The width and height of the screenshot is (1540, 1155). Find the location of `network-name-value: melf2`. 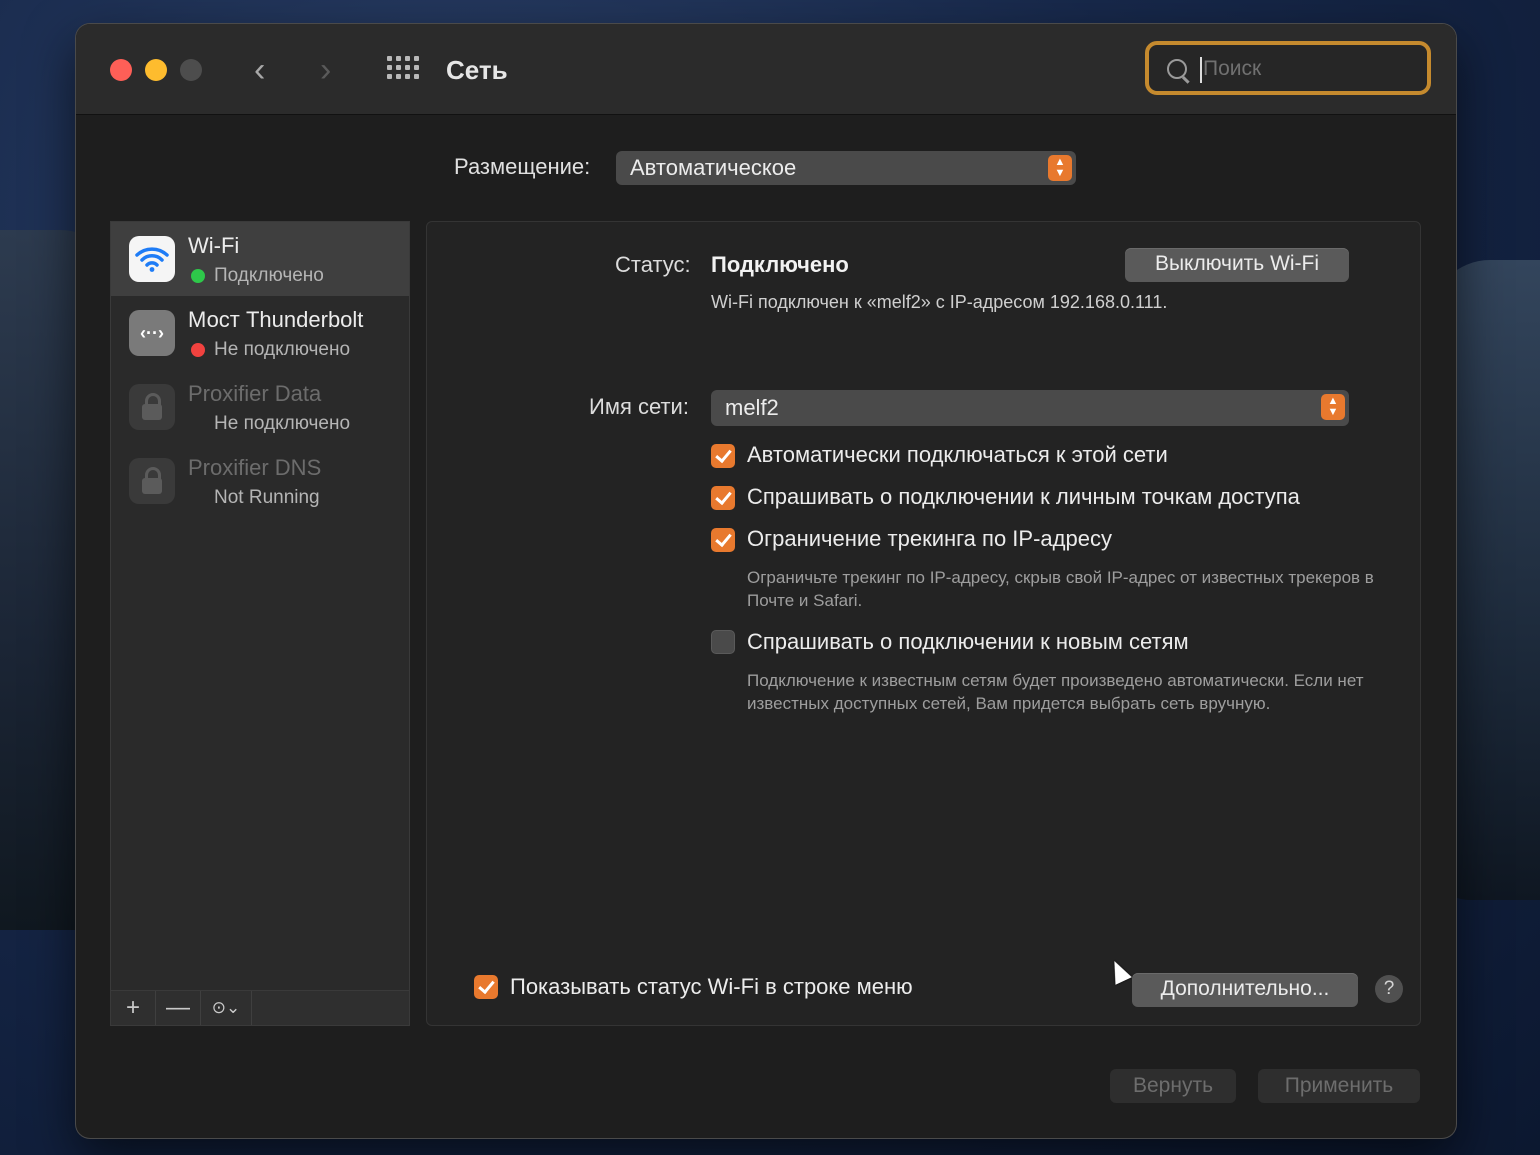

network-name-value: melf2 is located at coordinates (752, 407).